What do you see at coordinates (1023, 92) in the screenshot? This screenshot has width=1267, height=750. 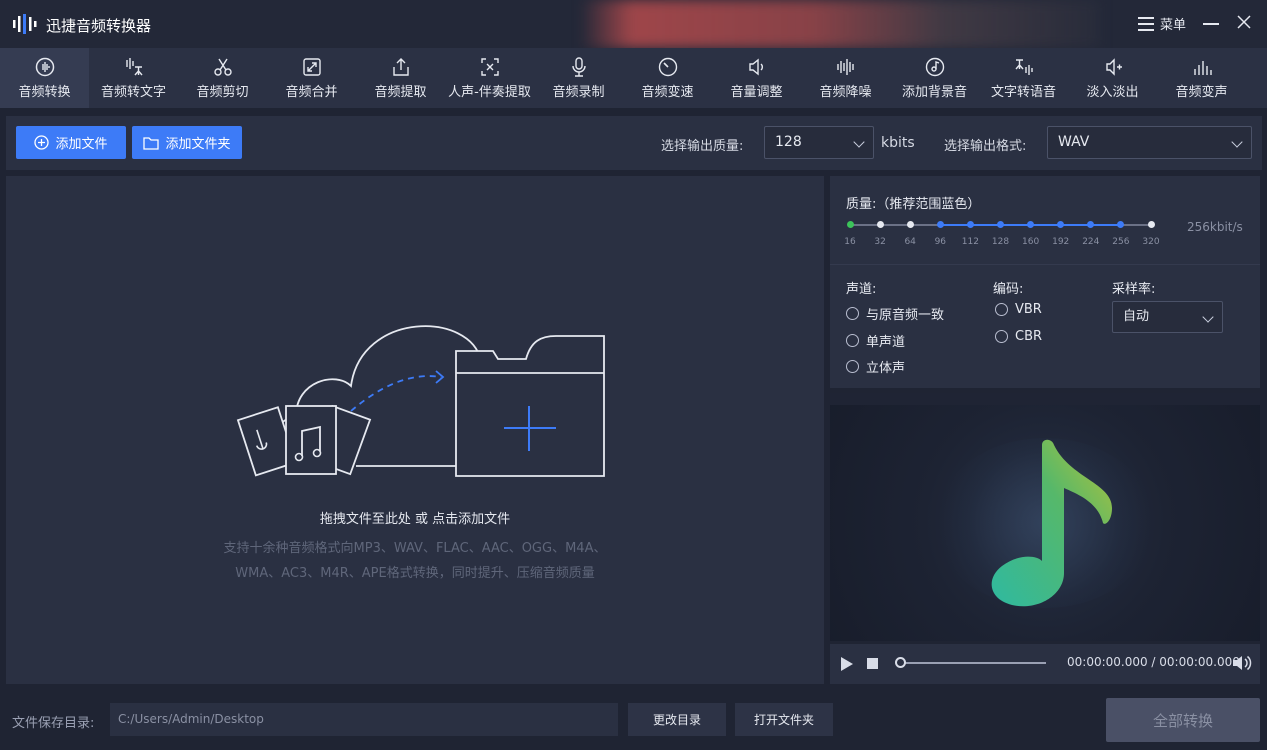 I see `tool-label: 文字转语音` at bounding box center [1023, 92].